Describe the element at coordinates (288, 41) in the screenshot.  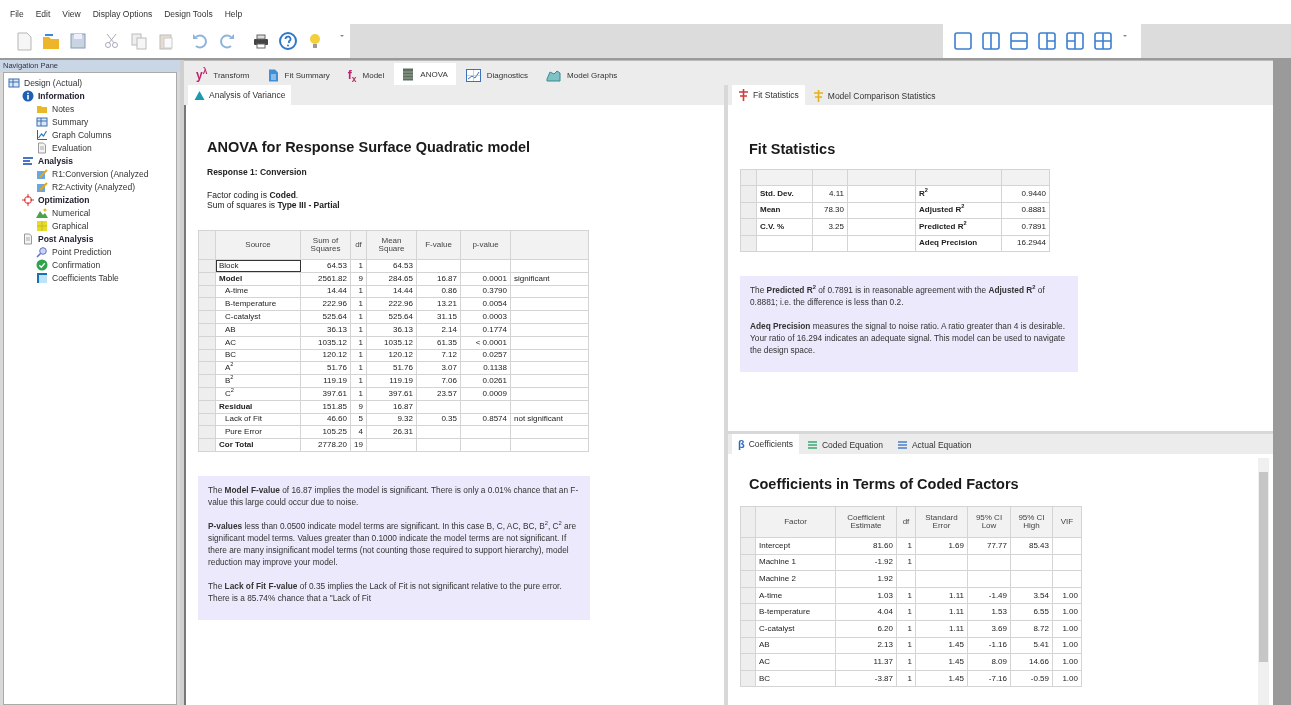
I see `help-icon` at that location.